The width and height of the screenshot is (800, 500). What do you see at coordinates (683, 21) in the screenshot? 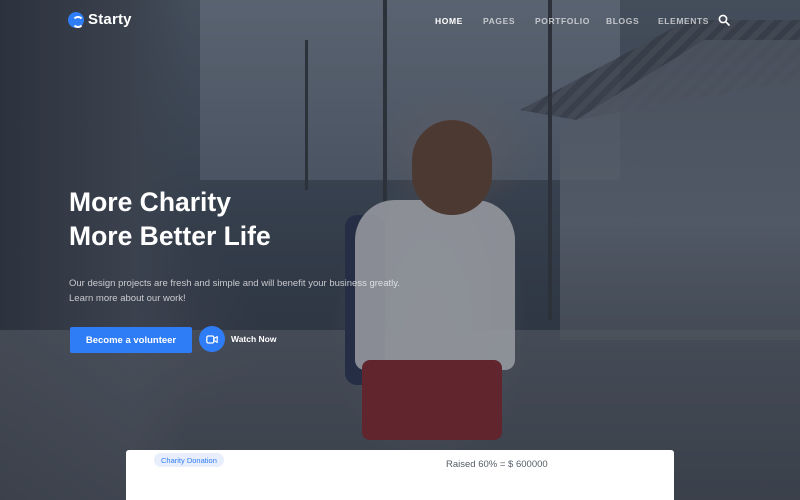
I see `nav-item-elements: ELEMENTS` at bounding box center [683, 21].